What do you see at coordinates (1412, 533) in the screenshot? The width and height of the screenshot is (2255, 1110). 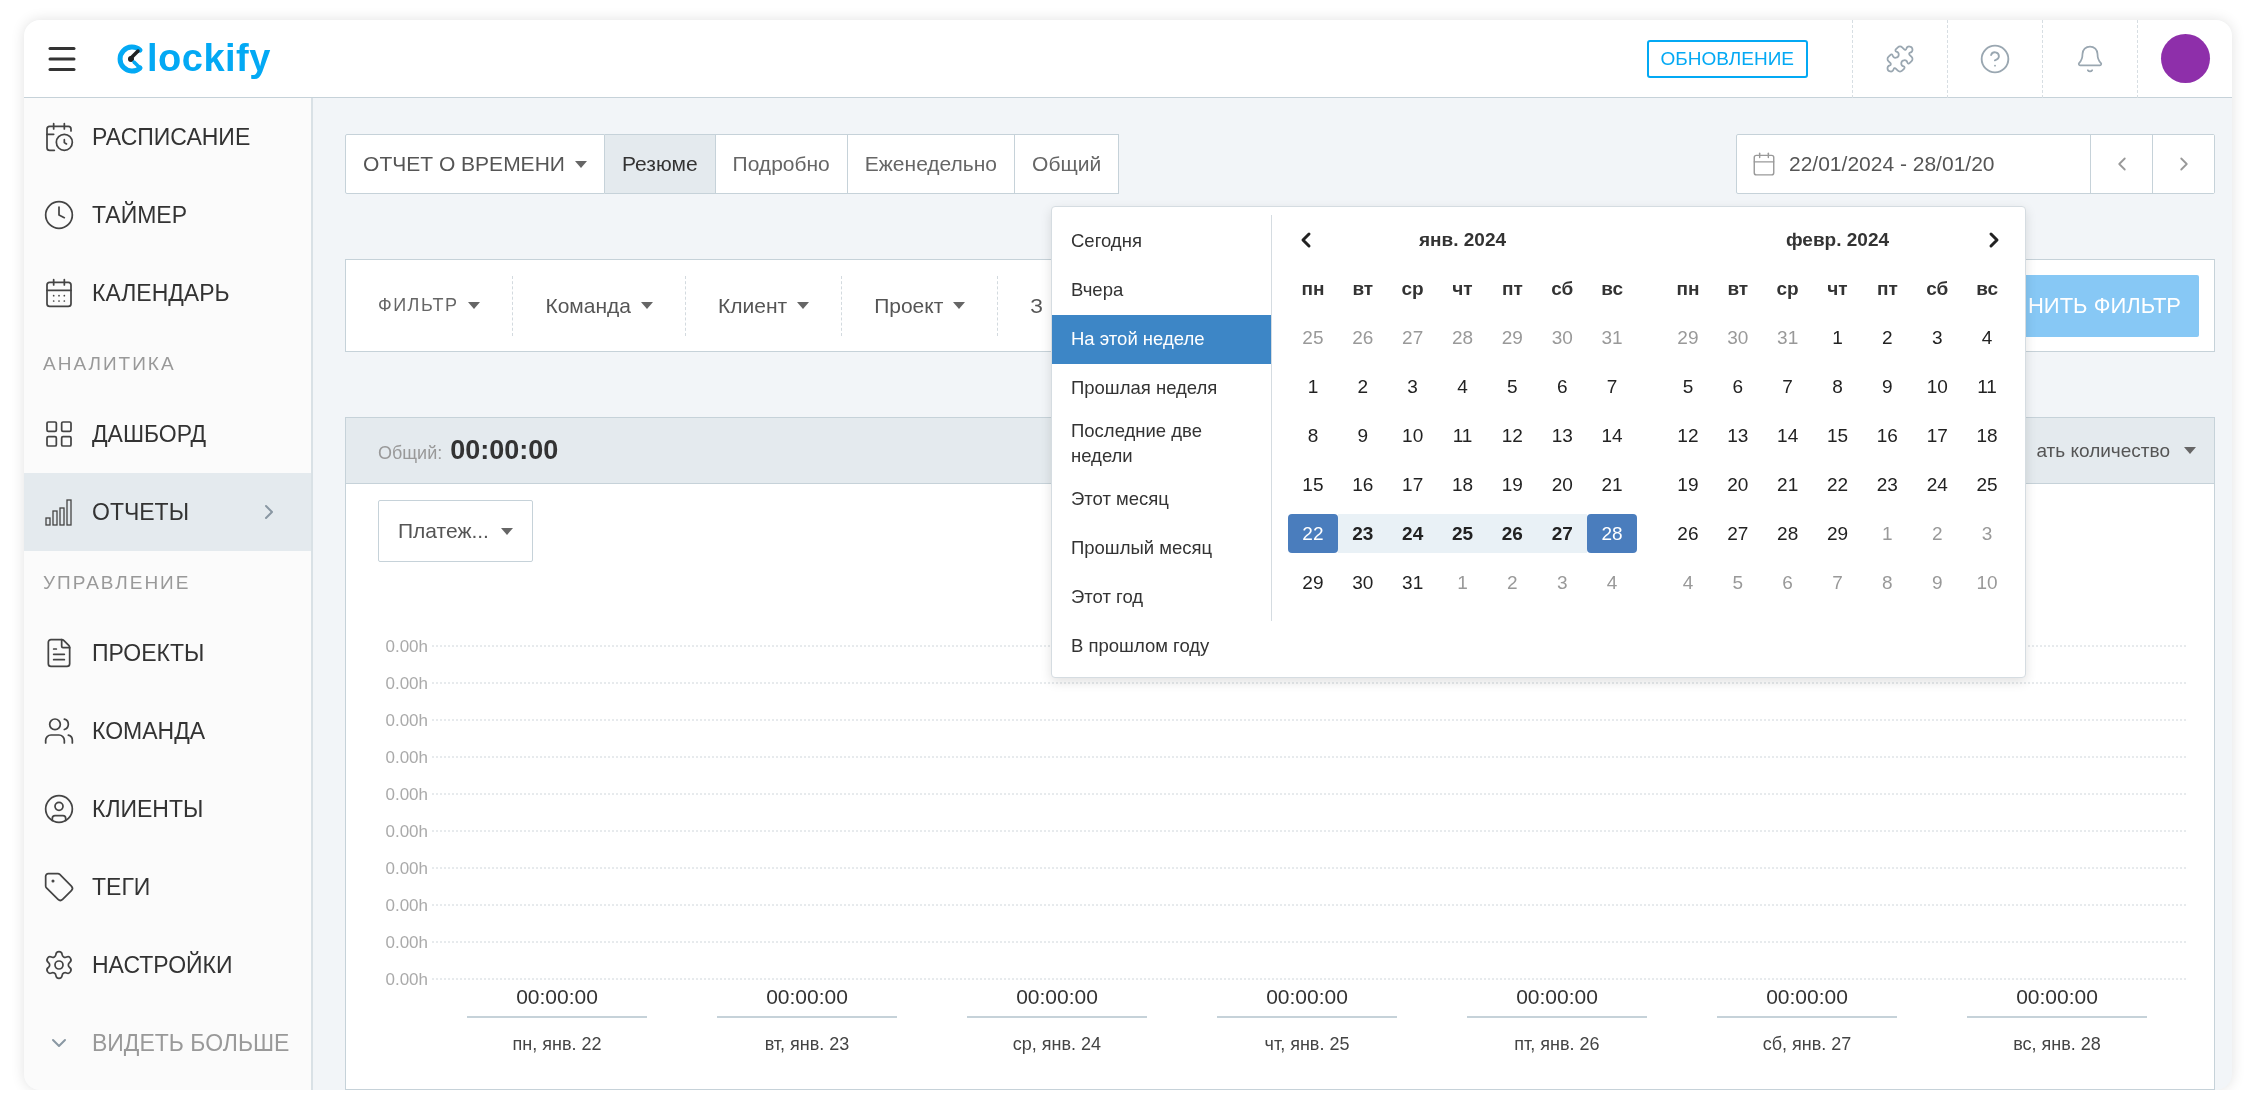 I see `day-cell: 24` at bounding box center [1412, 533].